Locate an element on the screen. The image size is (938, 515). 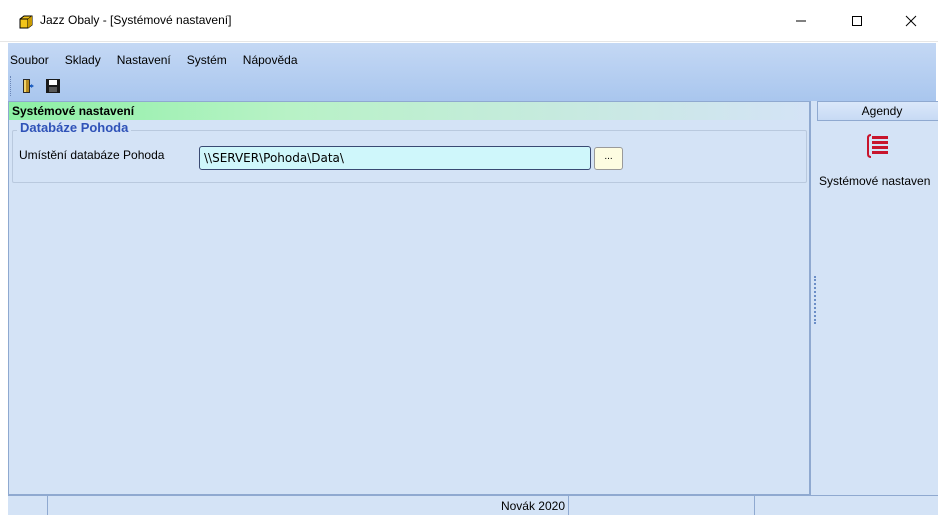
save-button is located at coordinates (53, 86).